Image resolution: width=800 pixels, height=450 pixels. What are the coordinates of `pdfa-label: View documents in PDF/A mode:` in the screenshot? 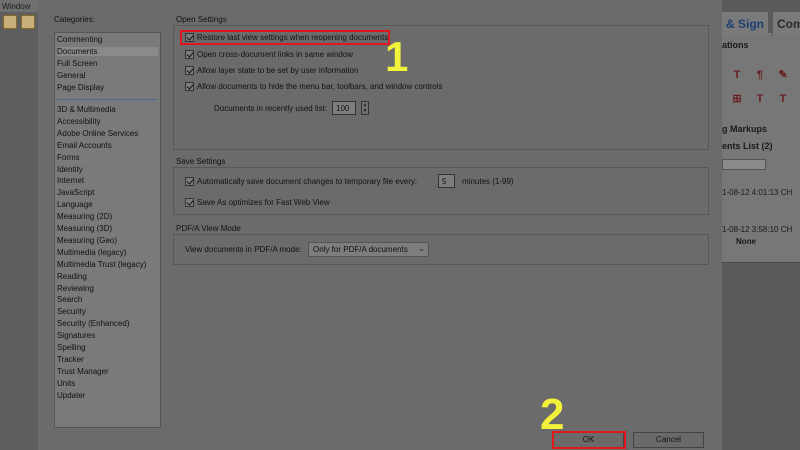 It's located at (243, 249).